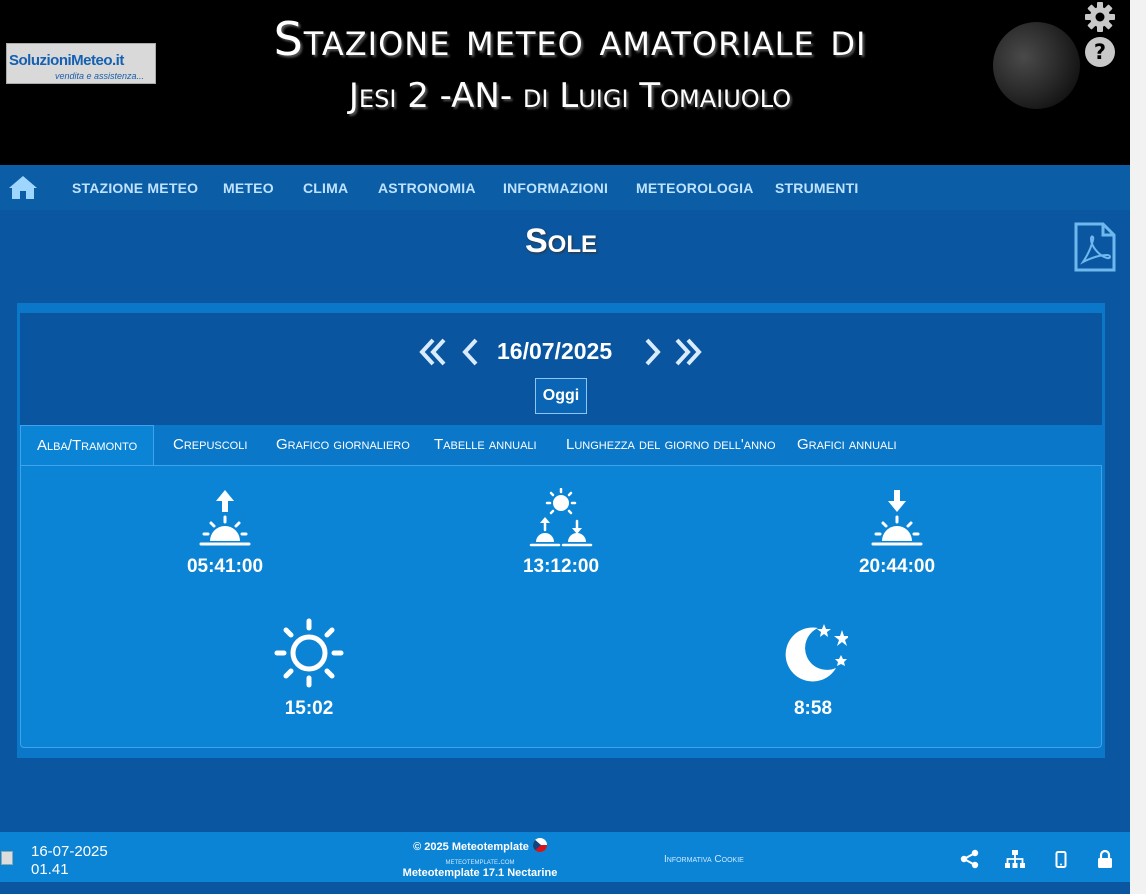 Image resolution: width=1146 pixels, height=894 pixels. What do you see at coordinates (309, 708) in the screenshot?
I see `day-length-value: 15:02` at bounding box center [309, 708].